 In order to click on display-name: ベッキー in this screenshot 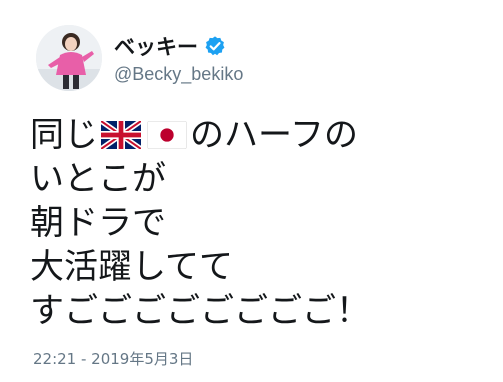, I will do `click(156, 46)`.